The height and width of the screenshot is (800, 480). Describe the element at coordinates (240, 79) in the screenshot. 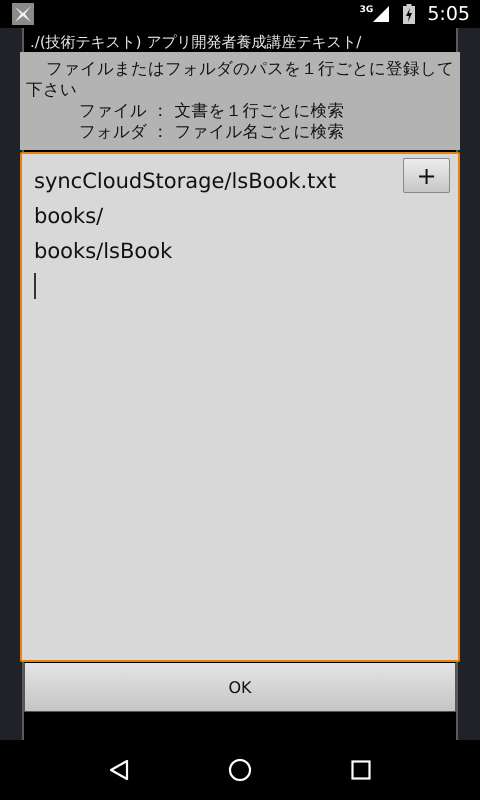

I see `instruction-text: ファイルまたはフォルダのパスを１行ごとに登録して下さい` at that location.